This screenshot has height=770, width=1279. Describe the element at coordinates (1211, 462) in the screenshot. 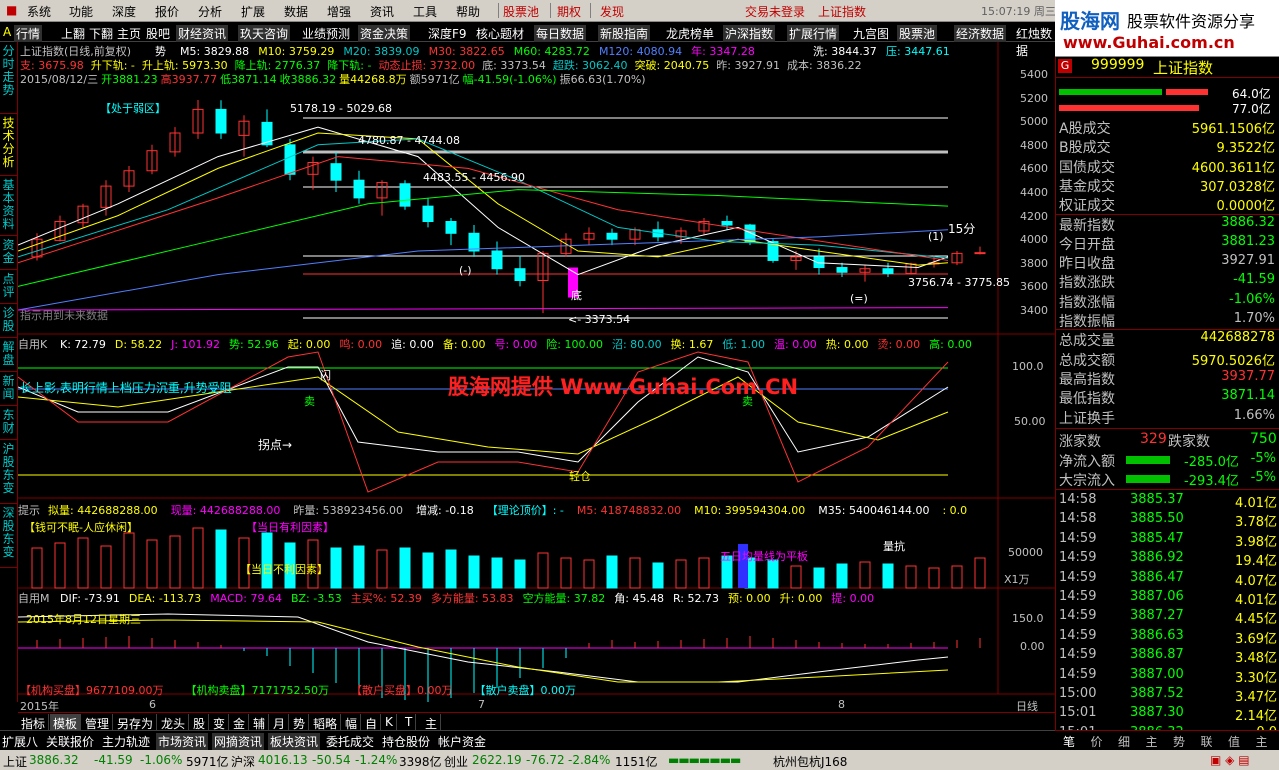

I see `flow-value: -285.0亿` at that location.